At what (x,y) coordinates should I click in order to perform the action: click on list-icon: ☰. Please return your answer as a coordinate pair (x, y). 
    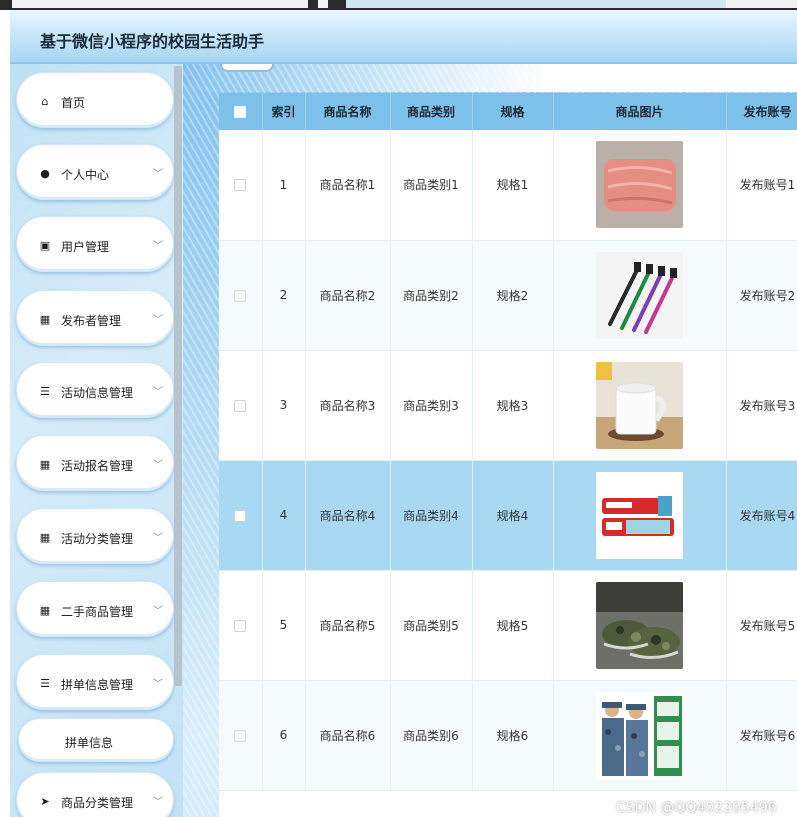
    Looking at the image, I should click on (45, 391).